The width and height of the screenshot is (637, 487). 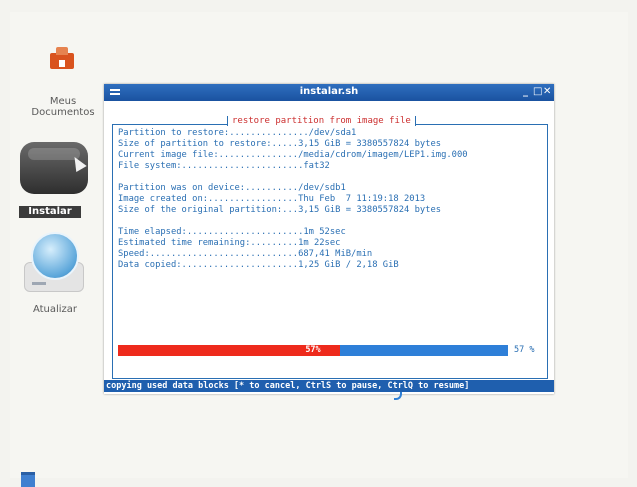 I want to click on desktop-label-atualizar: Atualizar, so click(x=55, y=309).